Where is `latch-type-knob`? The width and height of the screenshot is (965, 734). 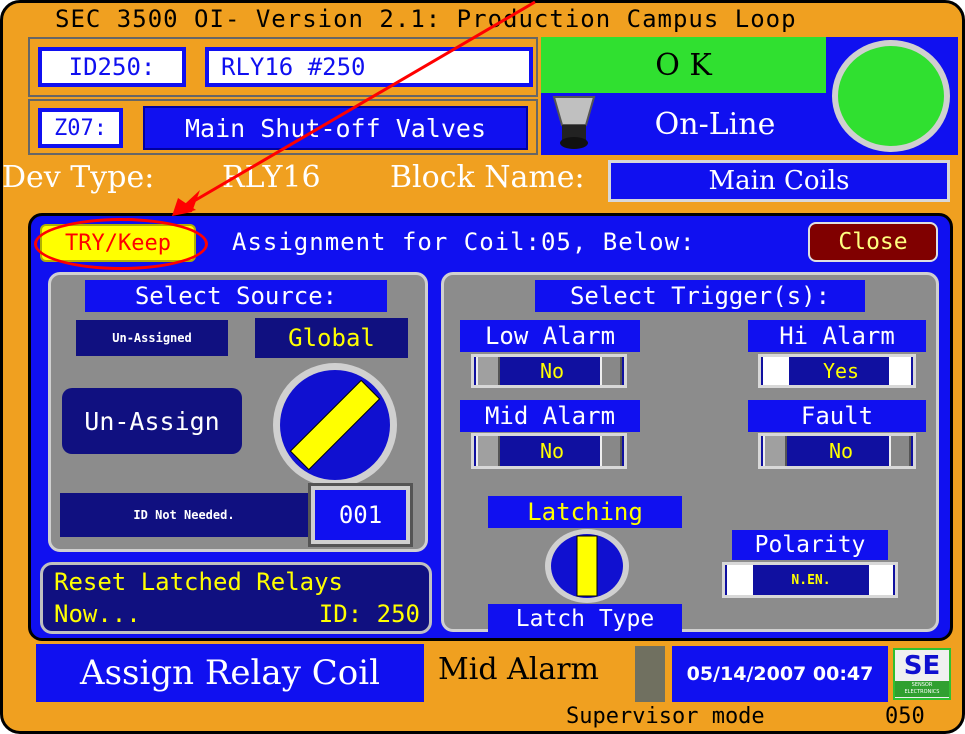
latch-type-knob is located at coordinates (587, 566).